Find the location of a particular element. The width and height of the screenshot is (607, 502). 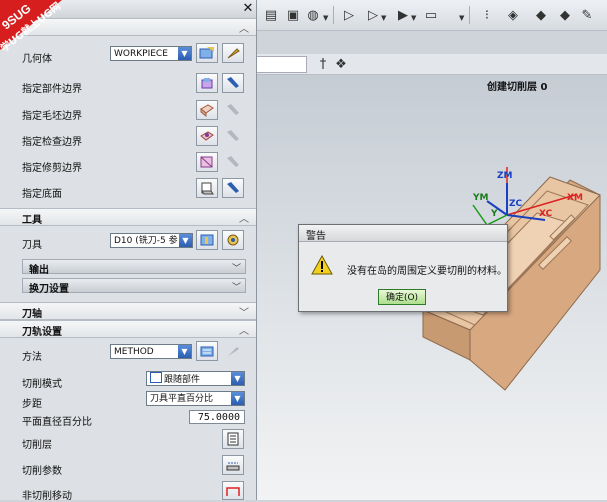

blank-boundary-icon is located at coordinates (207, 110).